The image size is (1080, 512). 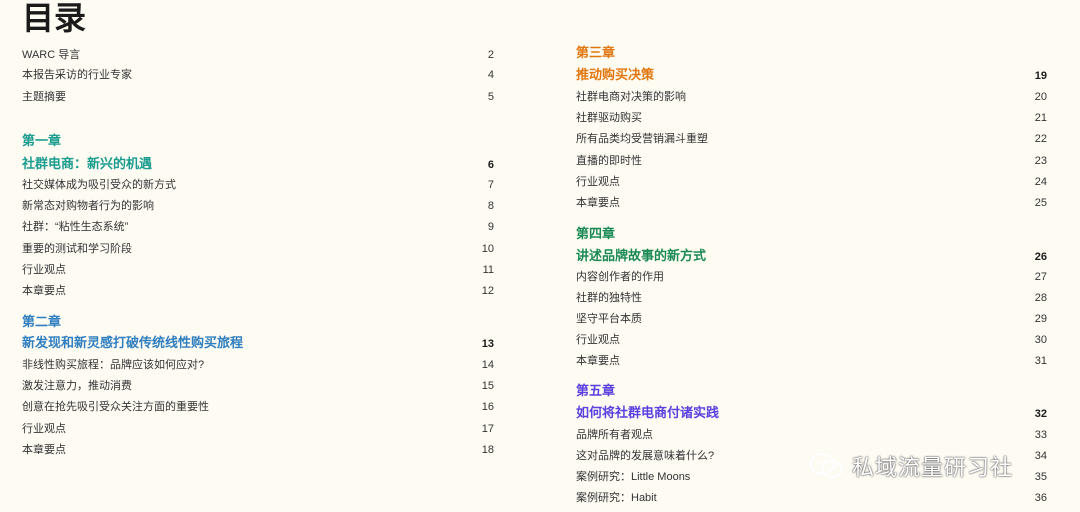 I want to click on toc-entry-title: 社群的独特性, so click(x=609, y=298).